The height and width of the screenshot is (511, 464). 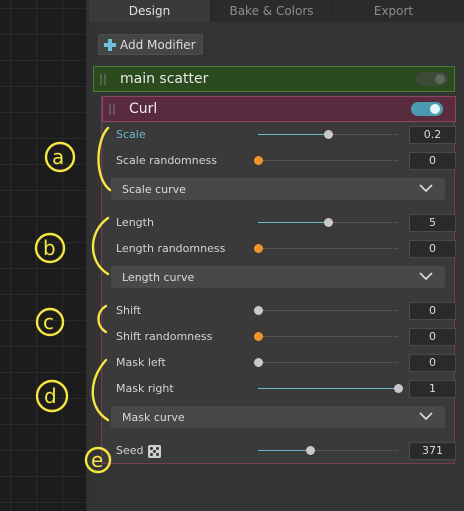 What do you see at coordinates (158, 44) in the screenshot?
I see `add-modifier-label: Add Modifier` at bounding box center [158, 44].